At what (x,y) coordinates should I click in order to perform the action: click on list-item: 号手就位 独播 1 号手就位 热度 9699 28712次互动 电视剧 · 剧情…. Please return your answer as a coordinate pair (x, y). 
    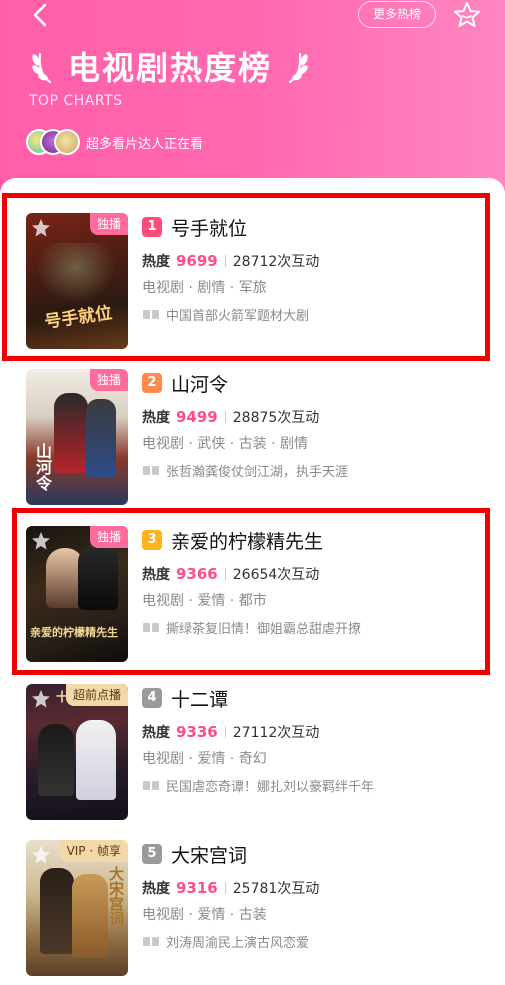
    Looking at the image, I should click on (252, 286).